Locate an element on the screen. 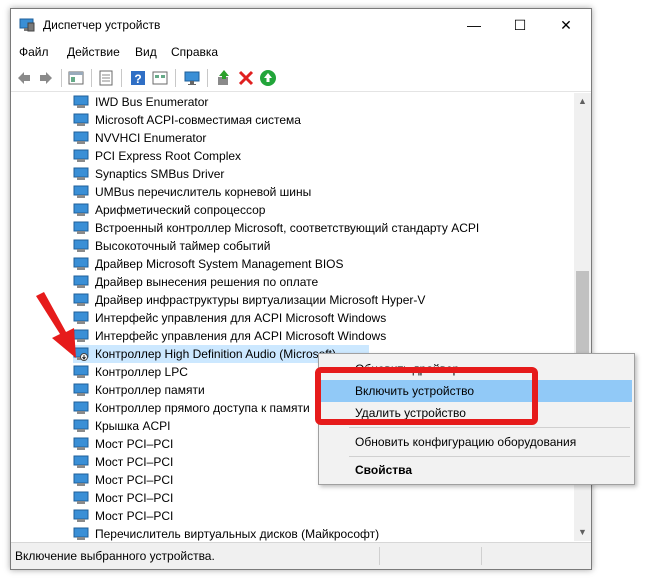 This screenshot has width=648, height=580. device-label: Арифметический сопроцессор is located at coordinates (180, 210).